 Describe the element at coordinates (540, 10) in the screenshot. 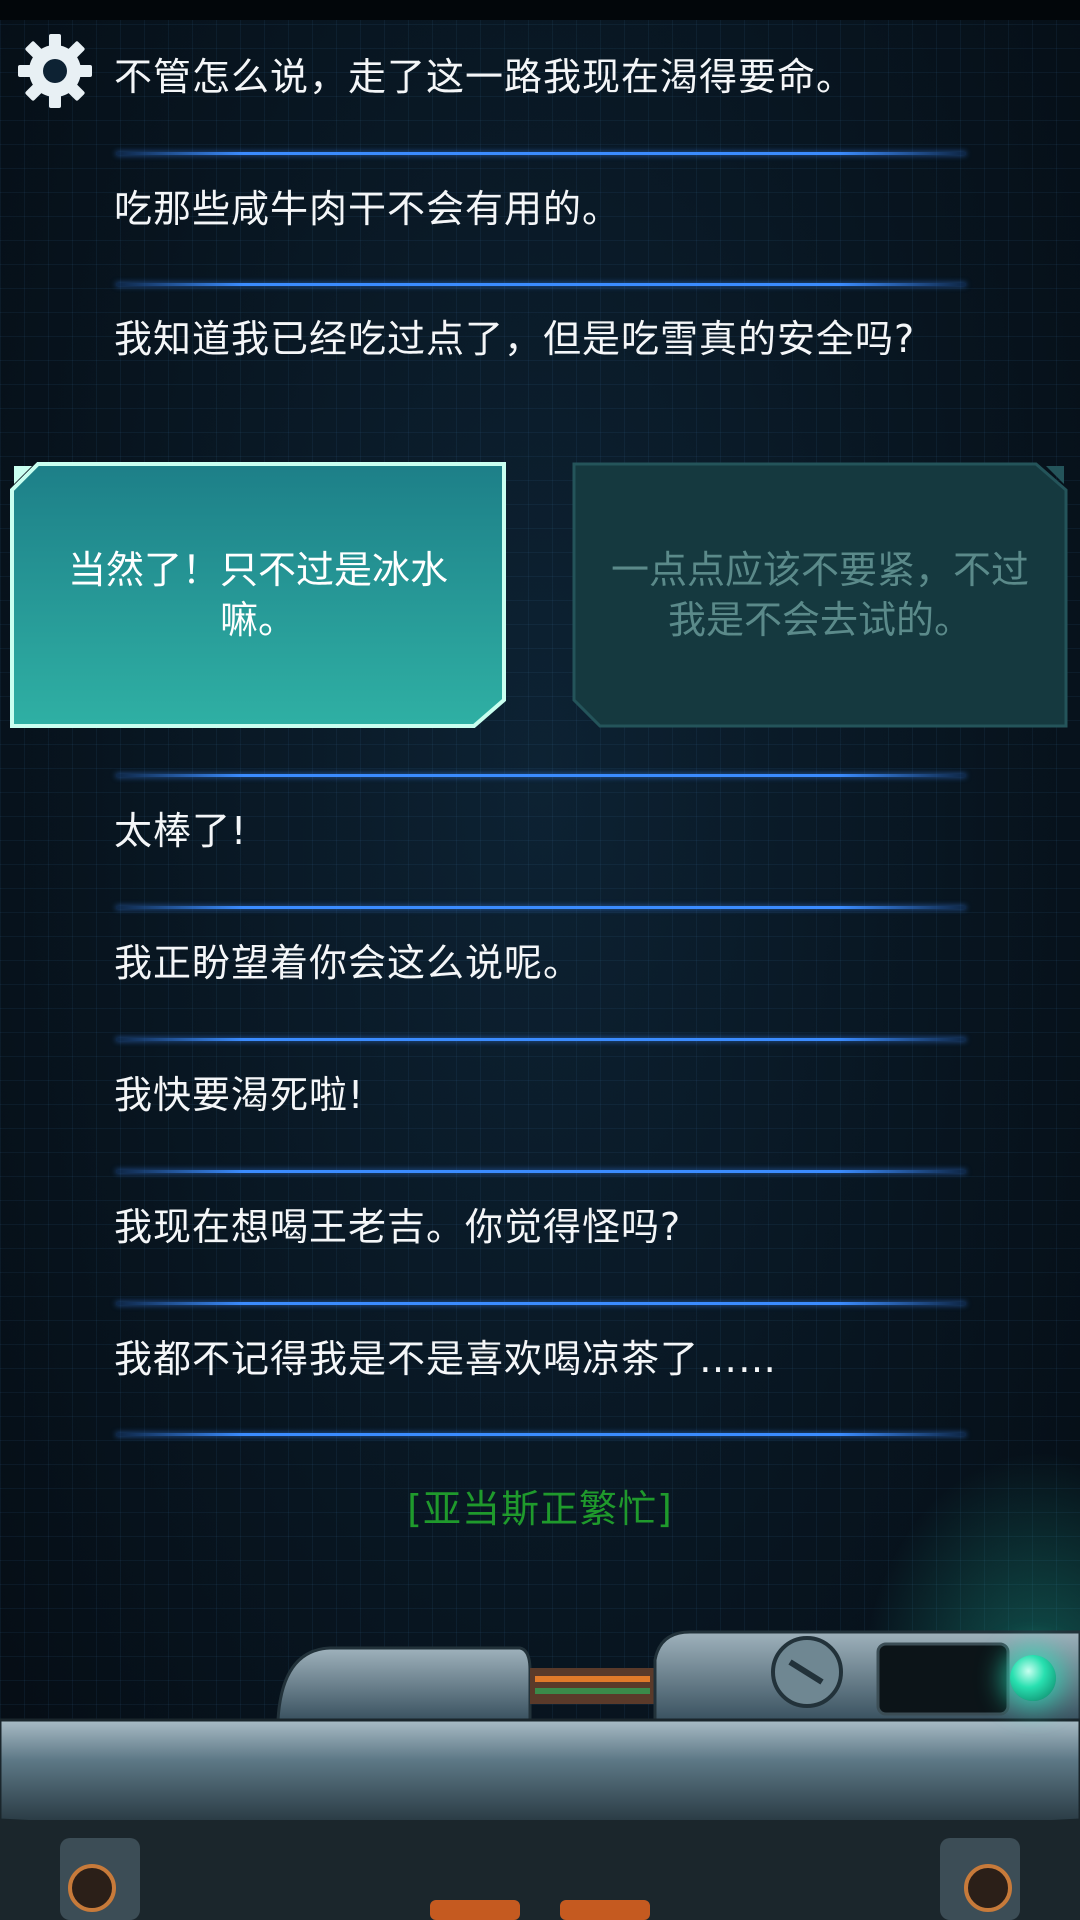

I see `status-bar` at that location.